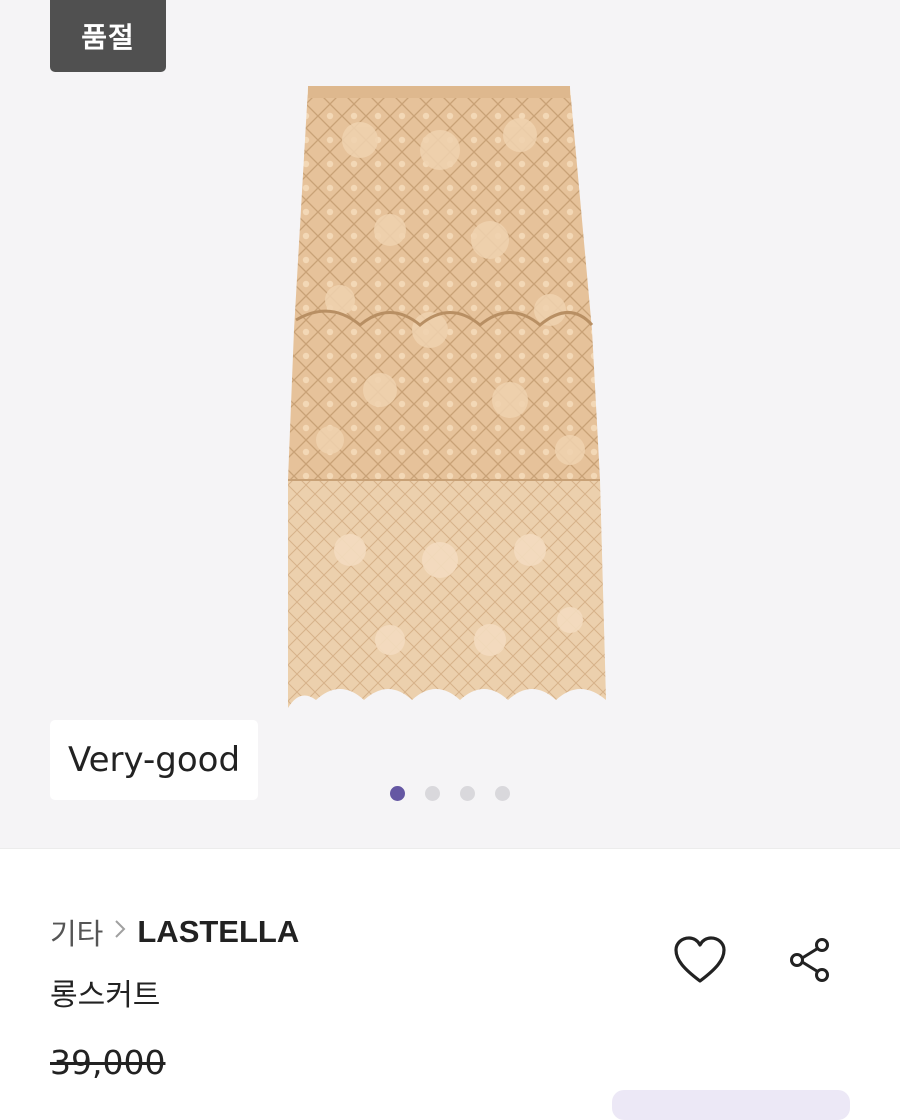  What do you see at coordinates (450, 793) in the screenshot?
I see `slide-indicator` at bounding box center [450, 793].